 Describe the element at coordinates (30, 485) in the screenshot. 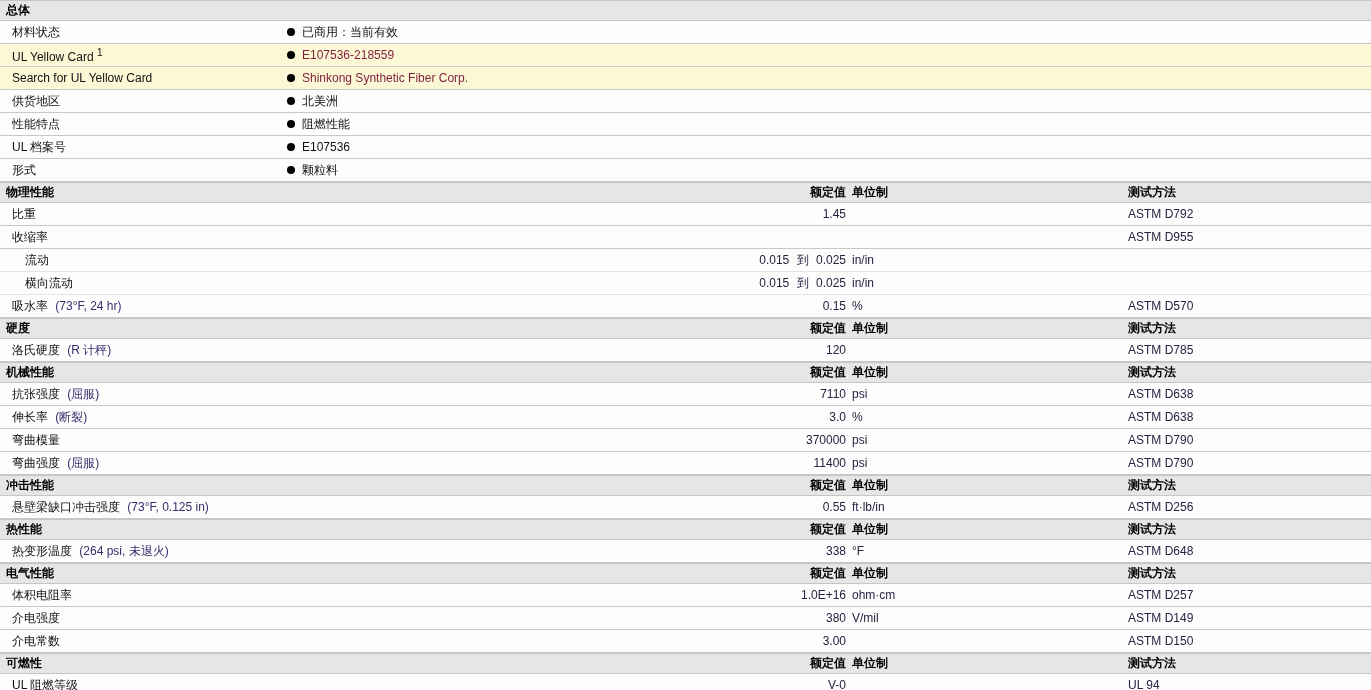

I see `section-title: 冲击性能` at that location.